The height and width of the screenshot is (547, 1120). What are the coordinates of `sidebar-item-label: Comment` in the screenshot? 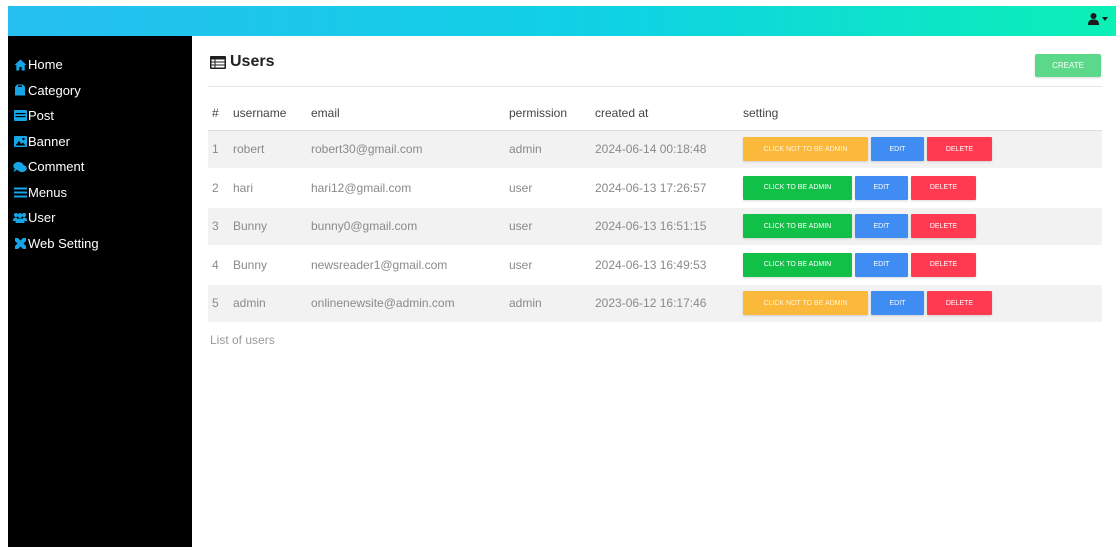 It's located at (56, 167).